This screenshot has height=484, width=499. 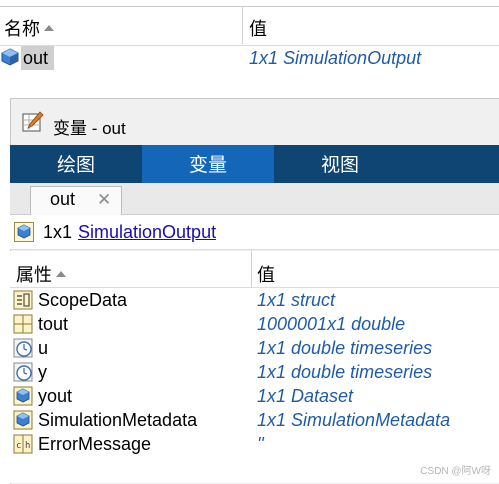 What do you see at coordinates (43, 348) in the screenshot?
I see `property-name: u` at bounding box center [43, 348].